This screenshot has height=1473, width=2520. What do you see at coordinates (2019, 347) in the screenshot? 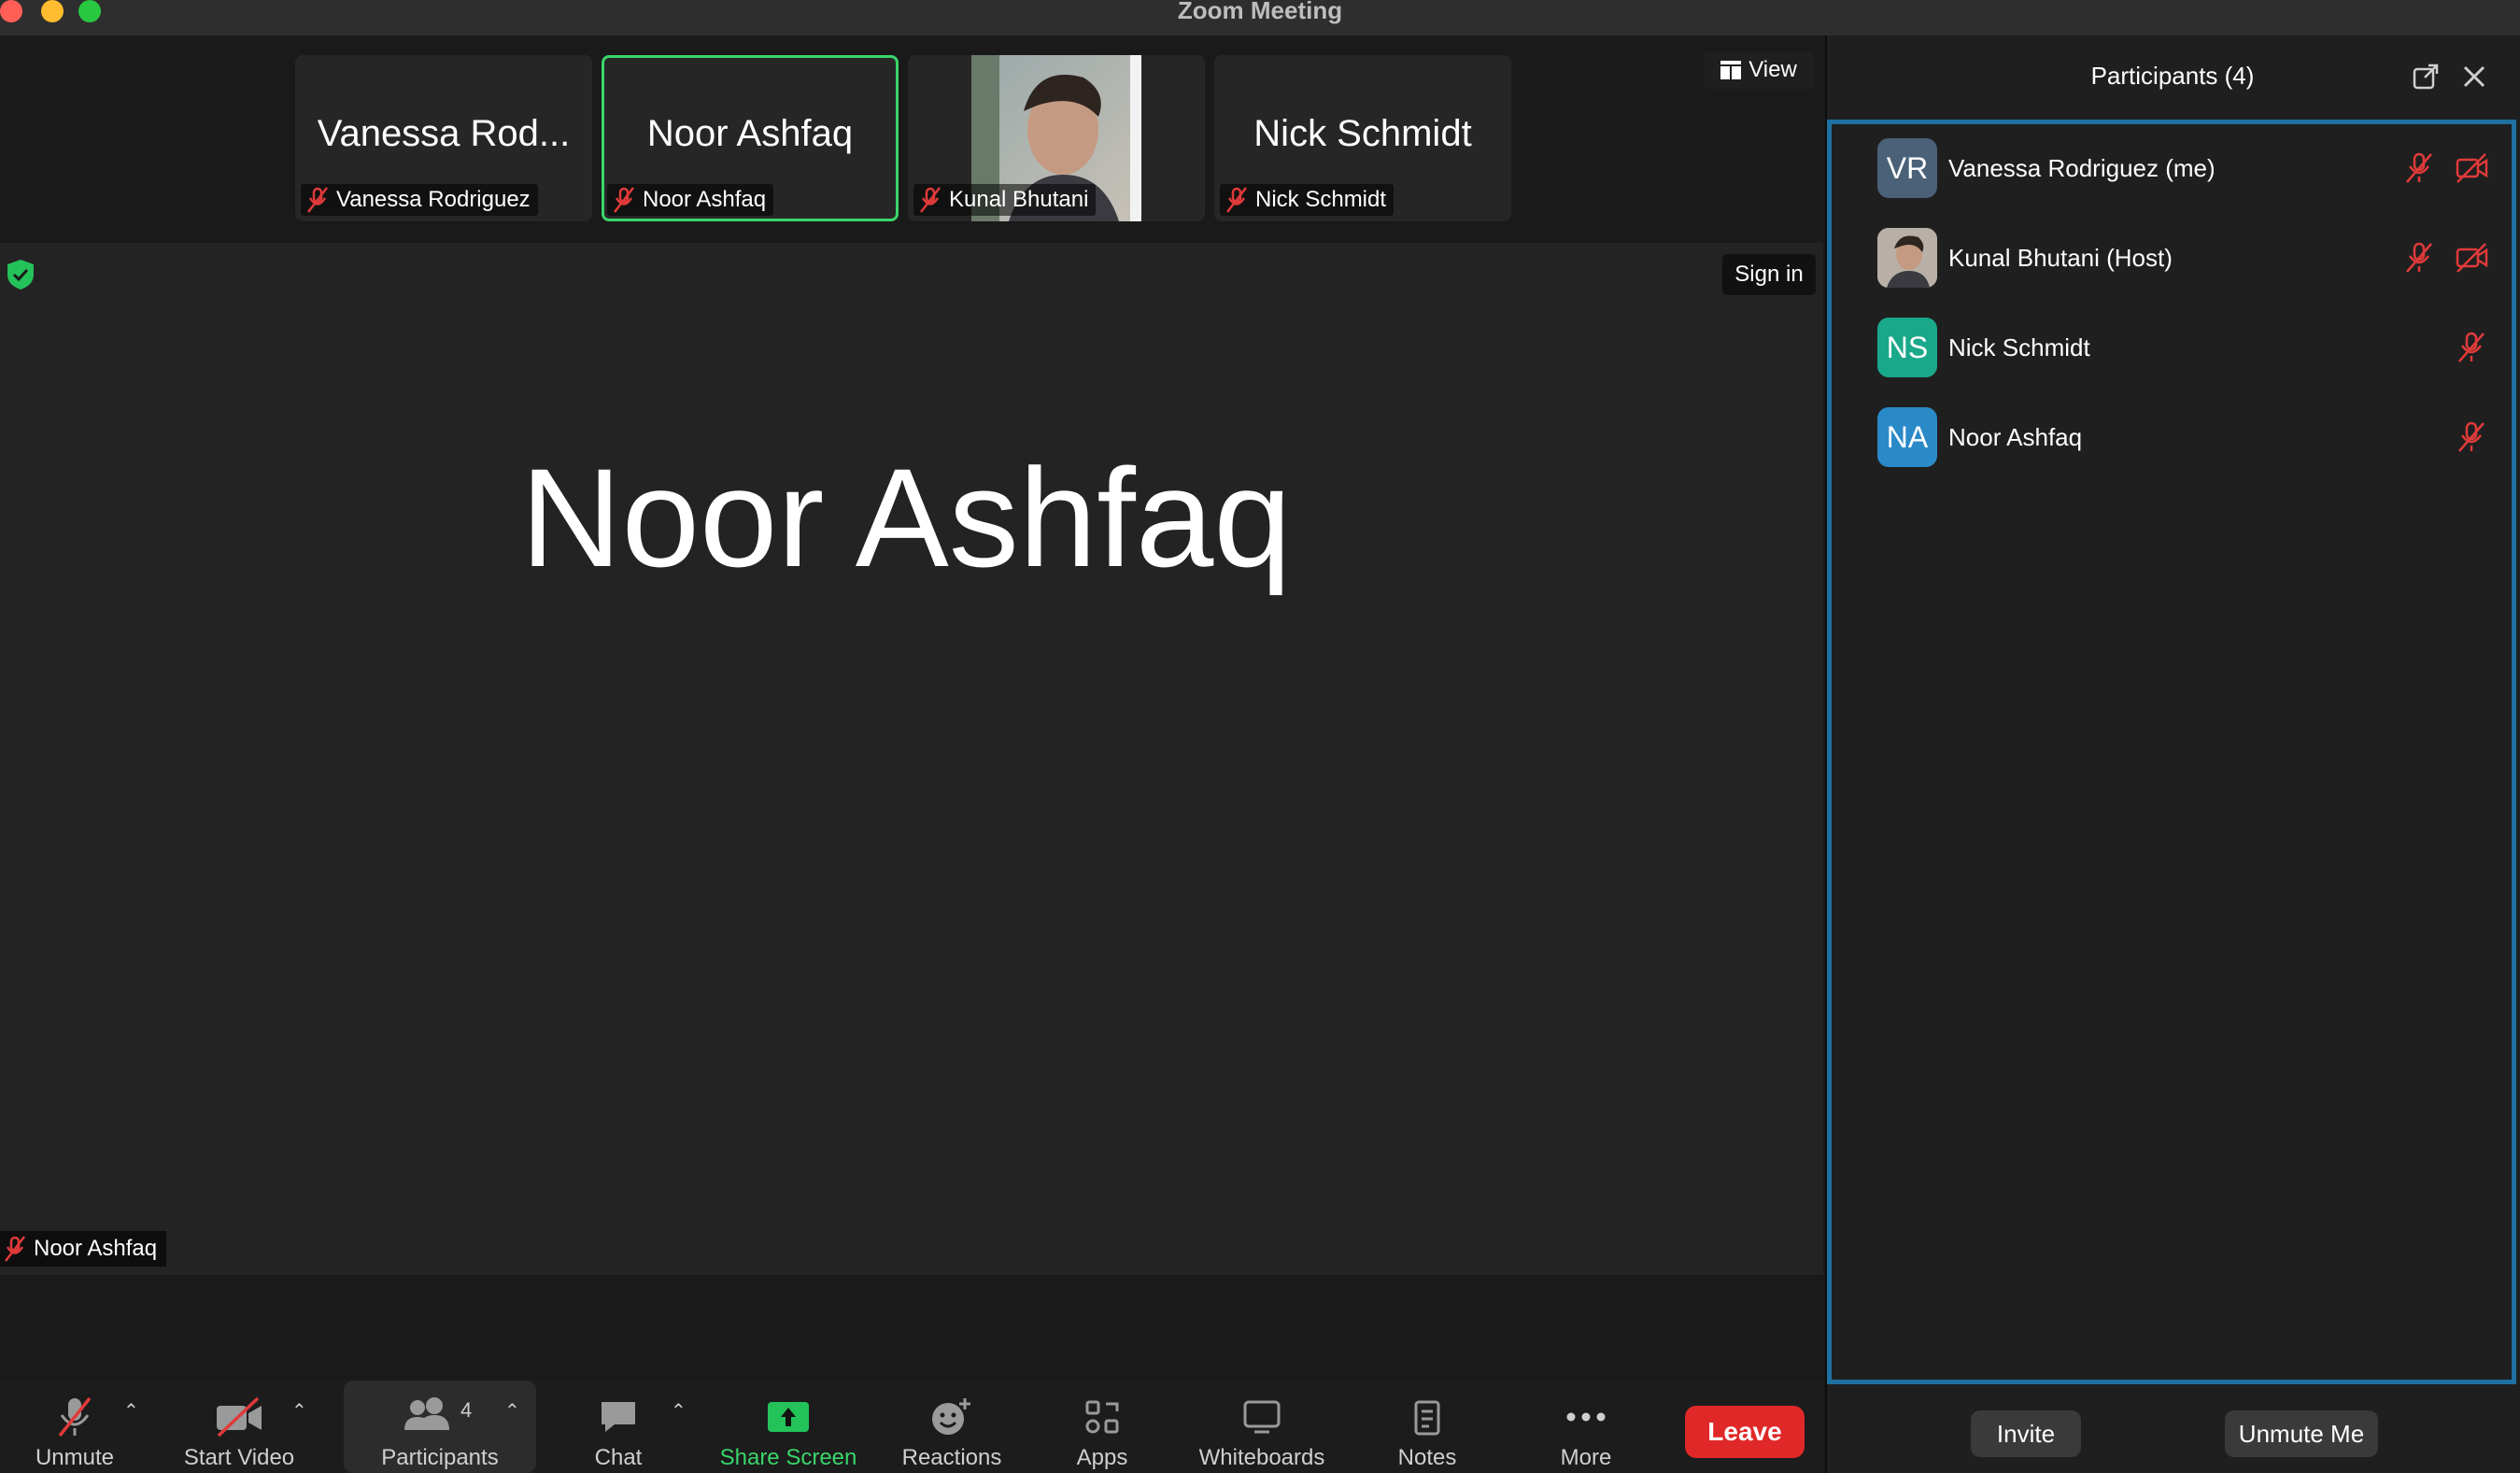
I see `participant-name: Nick Schmidt` at bounding box center [2019, 347].